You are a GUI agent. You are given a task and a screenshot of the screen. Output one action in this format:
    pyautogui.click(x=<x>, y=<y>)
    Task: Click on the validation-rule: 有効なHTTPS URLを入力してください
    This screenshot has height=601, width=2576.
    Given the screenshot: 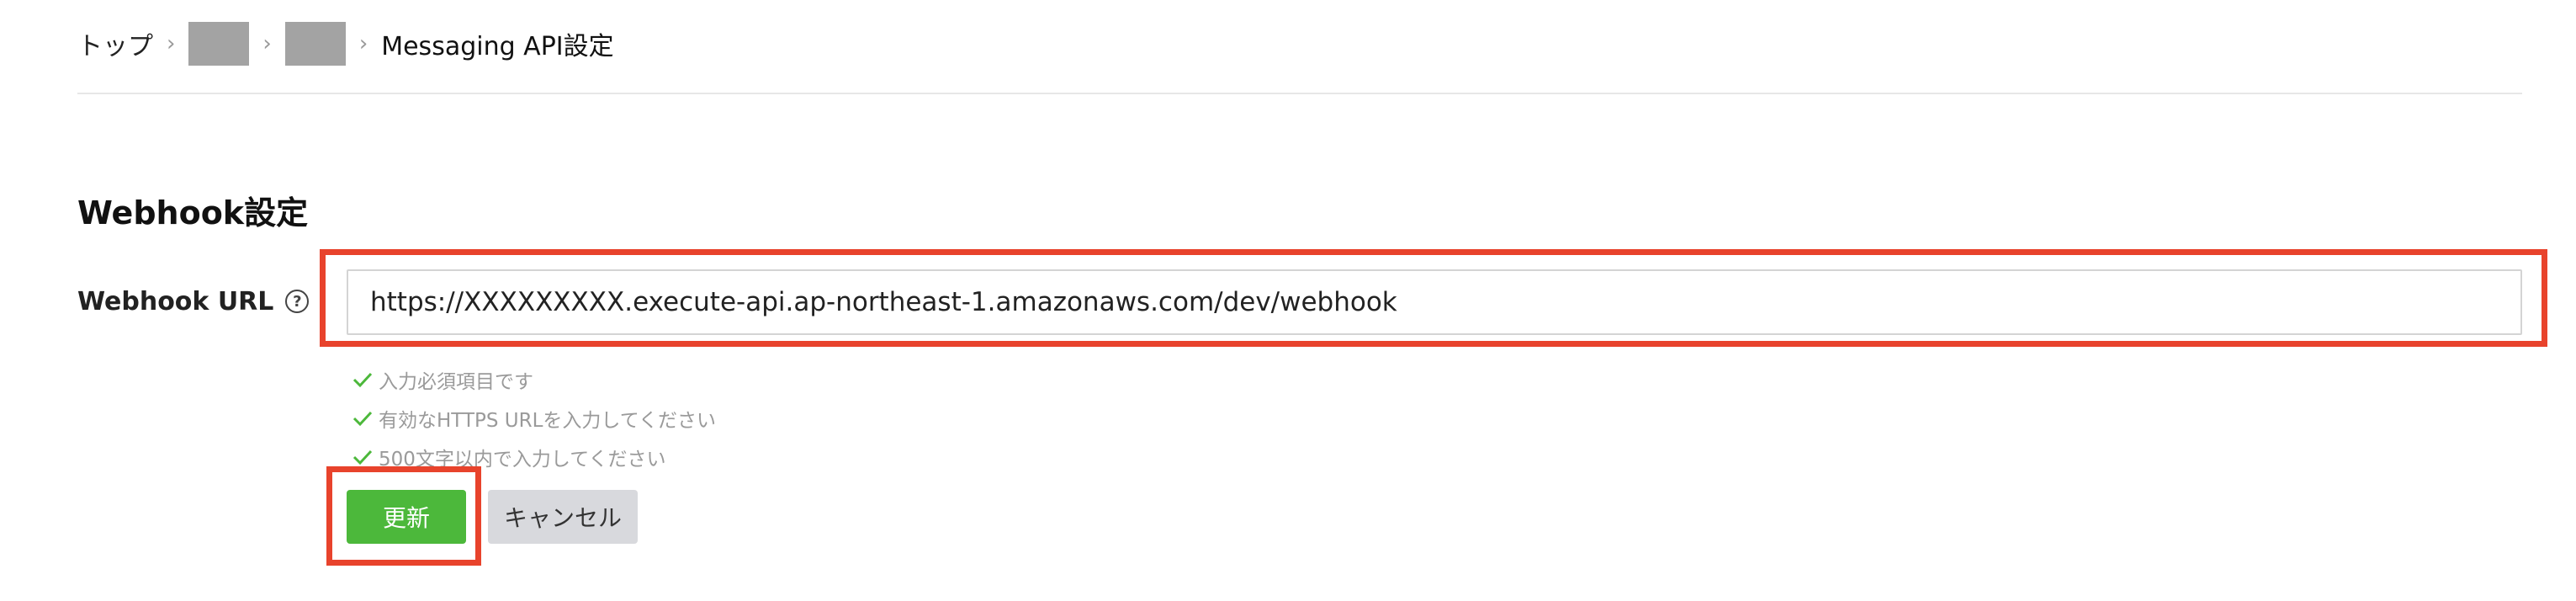 What is the action you would take?
    pyautogui.click(x=534, y=419)
    